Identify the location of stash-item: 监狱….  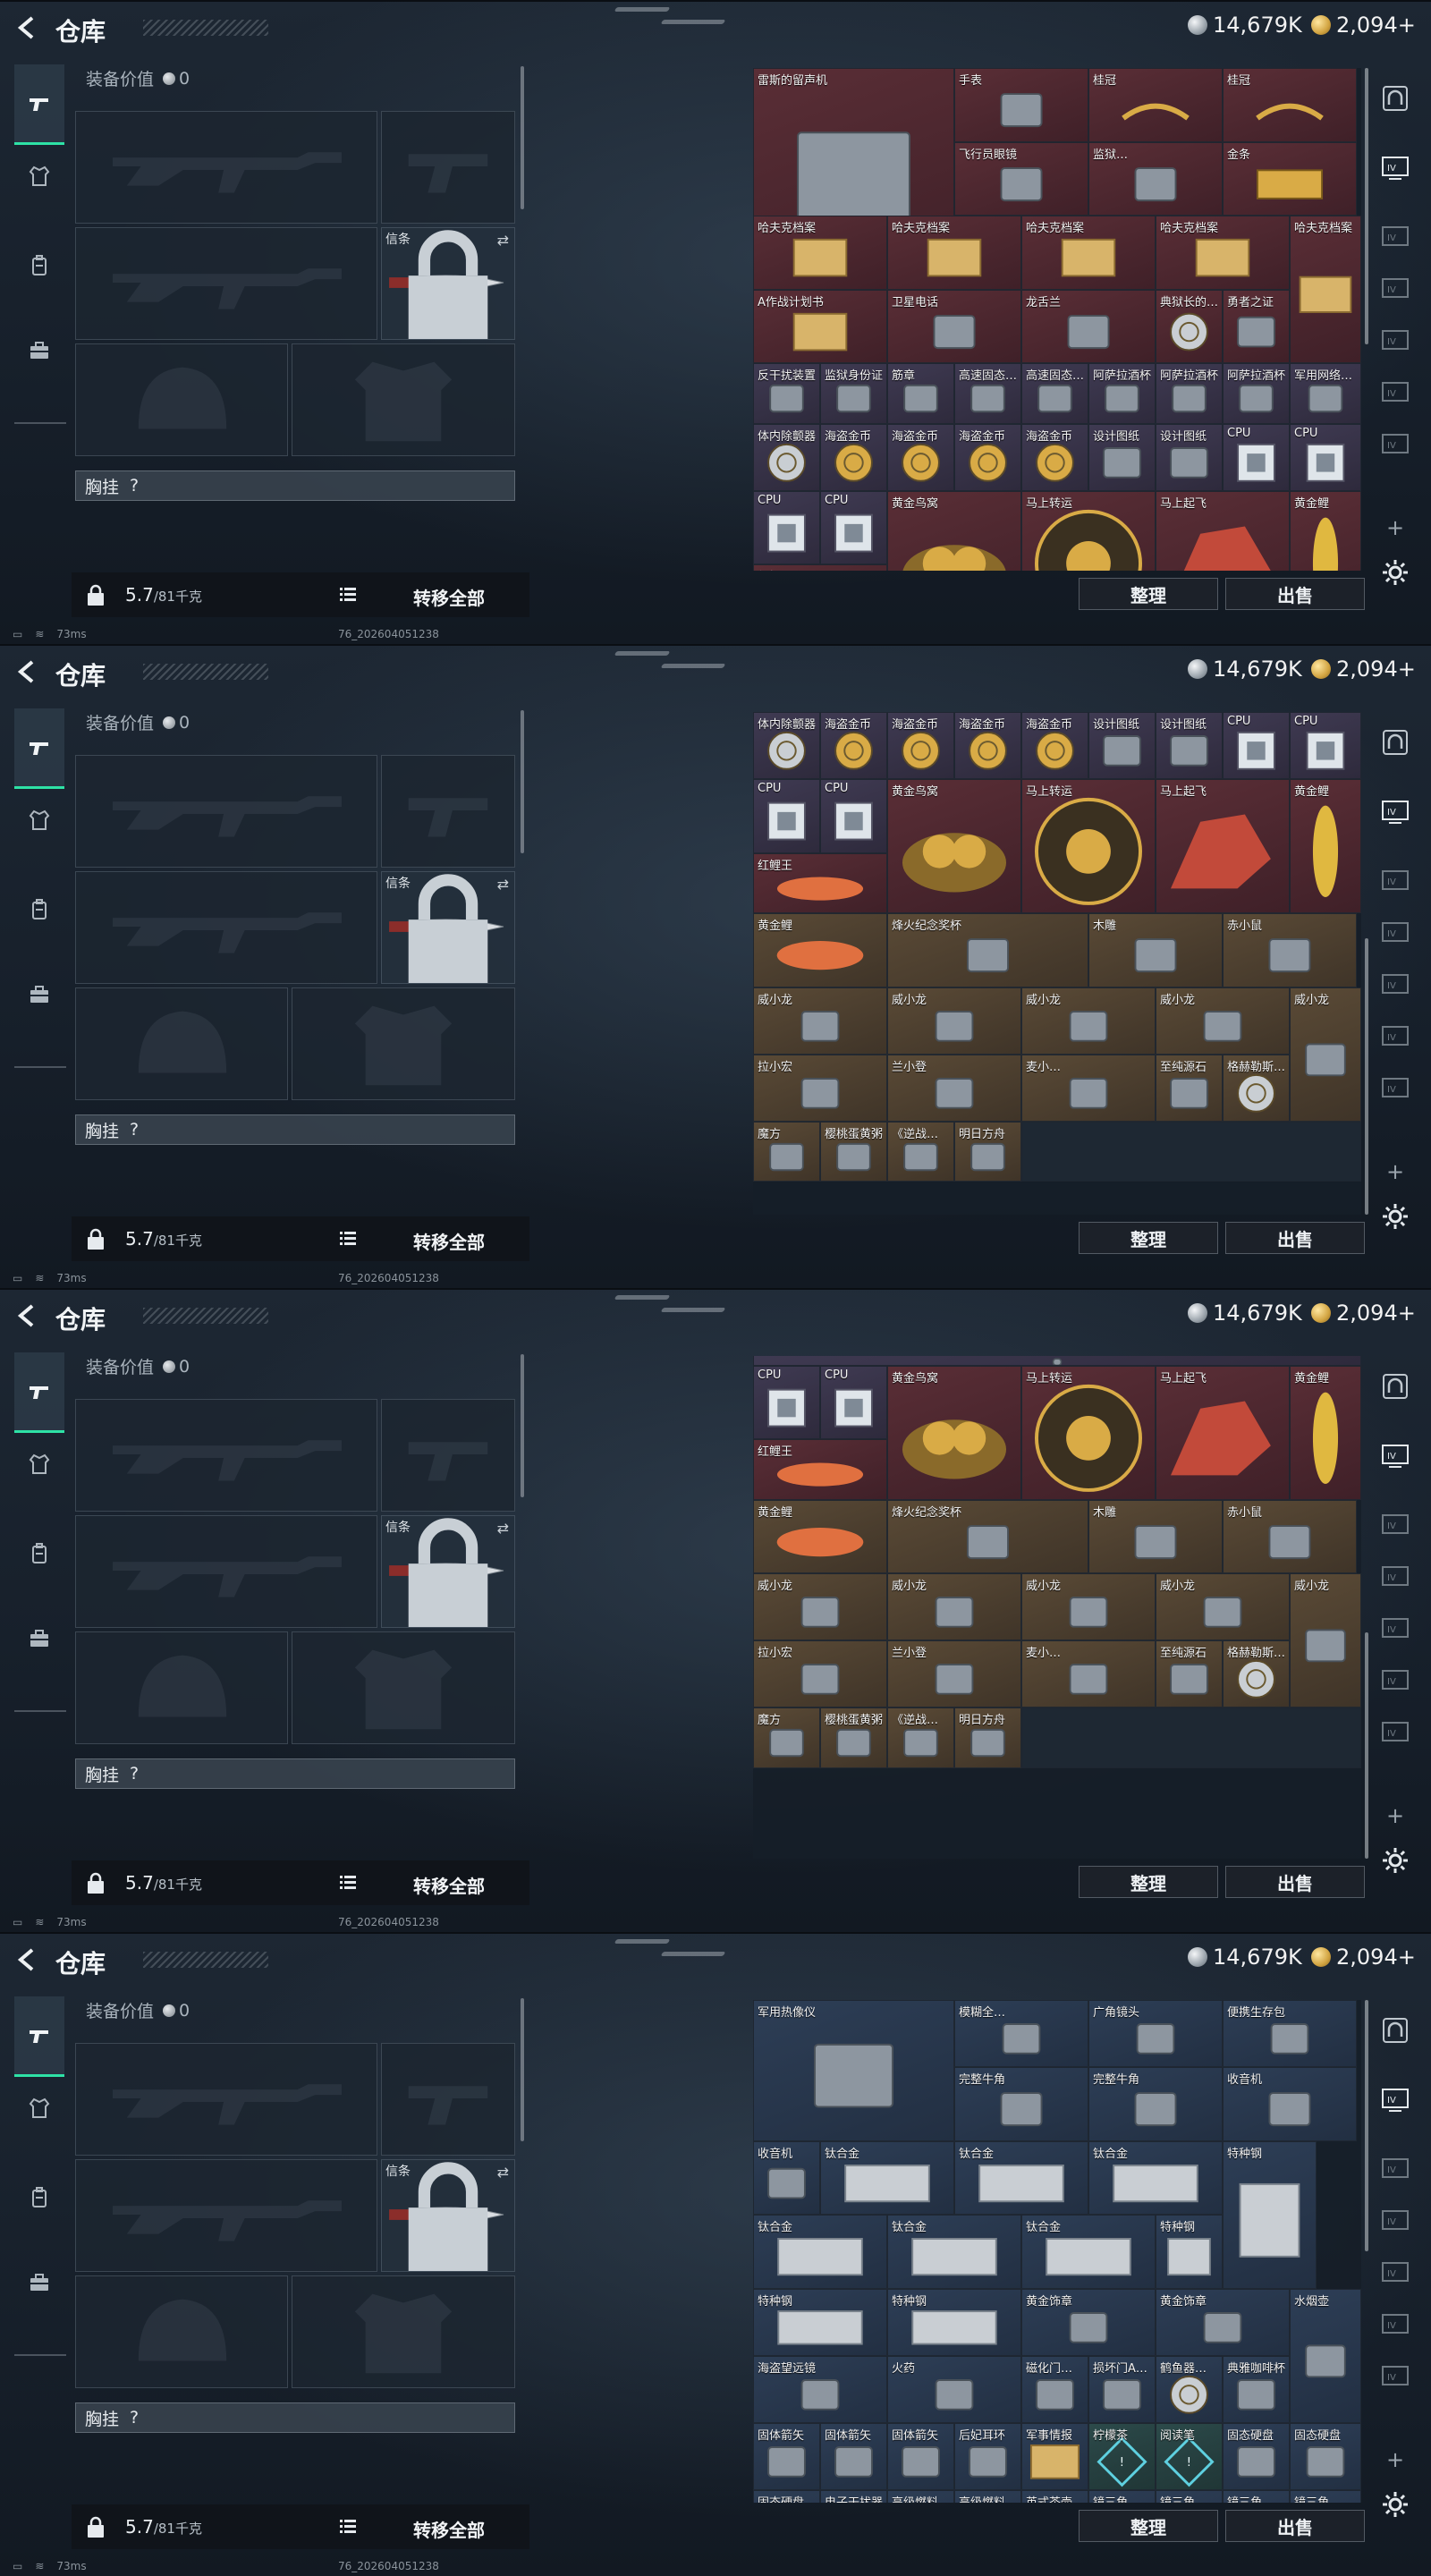
(1156, 178).